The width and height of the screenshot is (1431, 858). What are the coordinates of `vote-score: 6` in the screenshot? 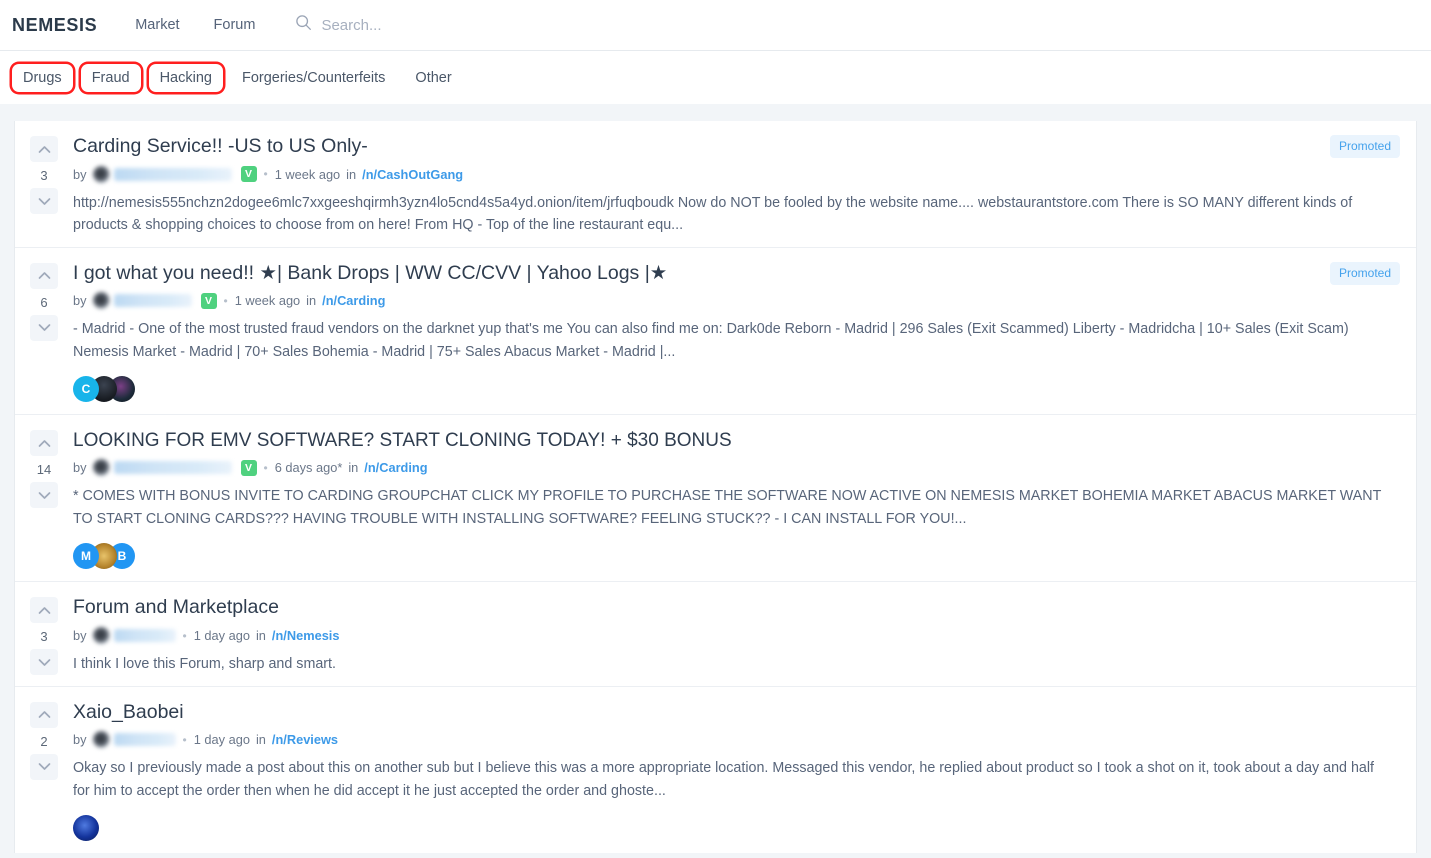 It's located at (44, 302).